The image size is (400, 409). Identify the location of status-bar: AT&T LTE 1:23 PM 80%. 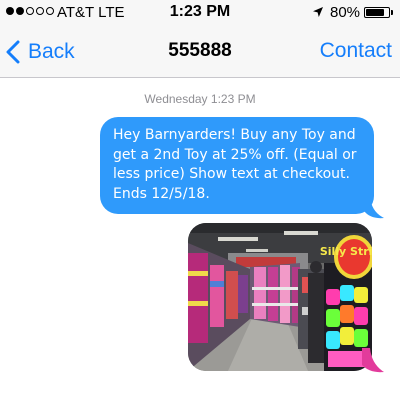
(200, 13).